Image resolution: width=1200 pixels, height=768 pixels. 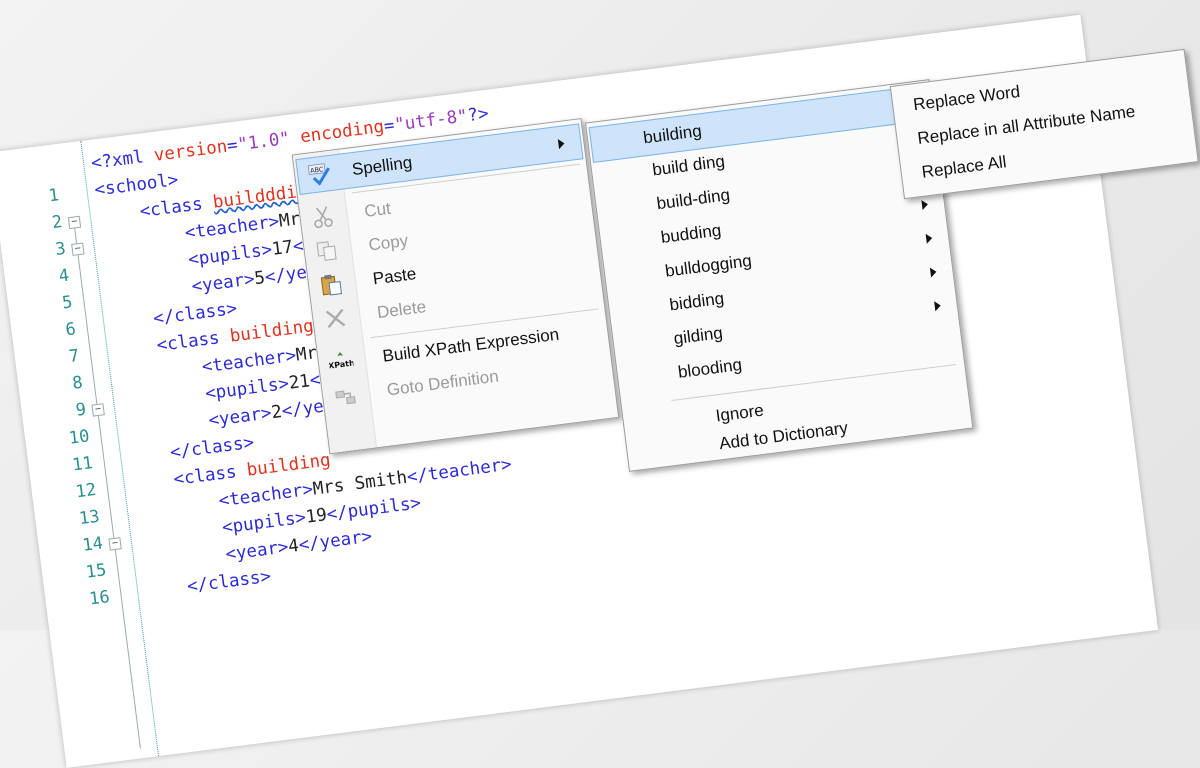 I want to click on spelling-label: Spelling, so click(x=382, y=166).